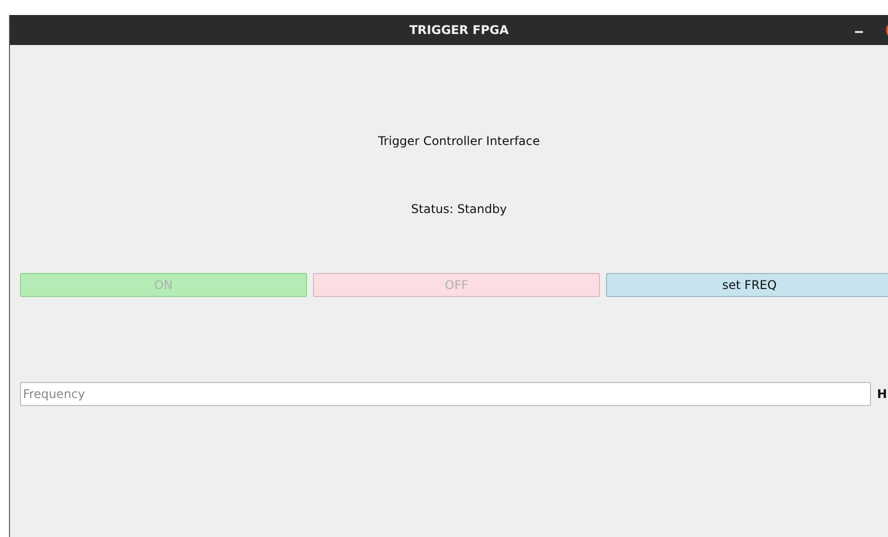 The height and width of the screenshot is (537, 888). What do you see at coordinates (459, 30) in the screenshot?
I see `window-title: TRIGGER FPGA` at bounding box center [459, 30].